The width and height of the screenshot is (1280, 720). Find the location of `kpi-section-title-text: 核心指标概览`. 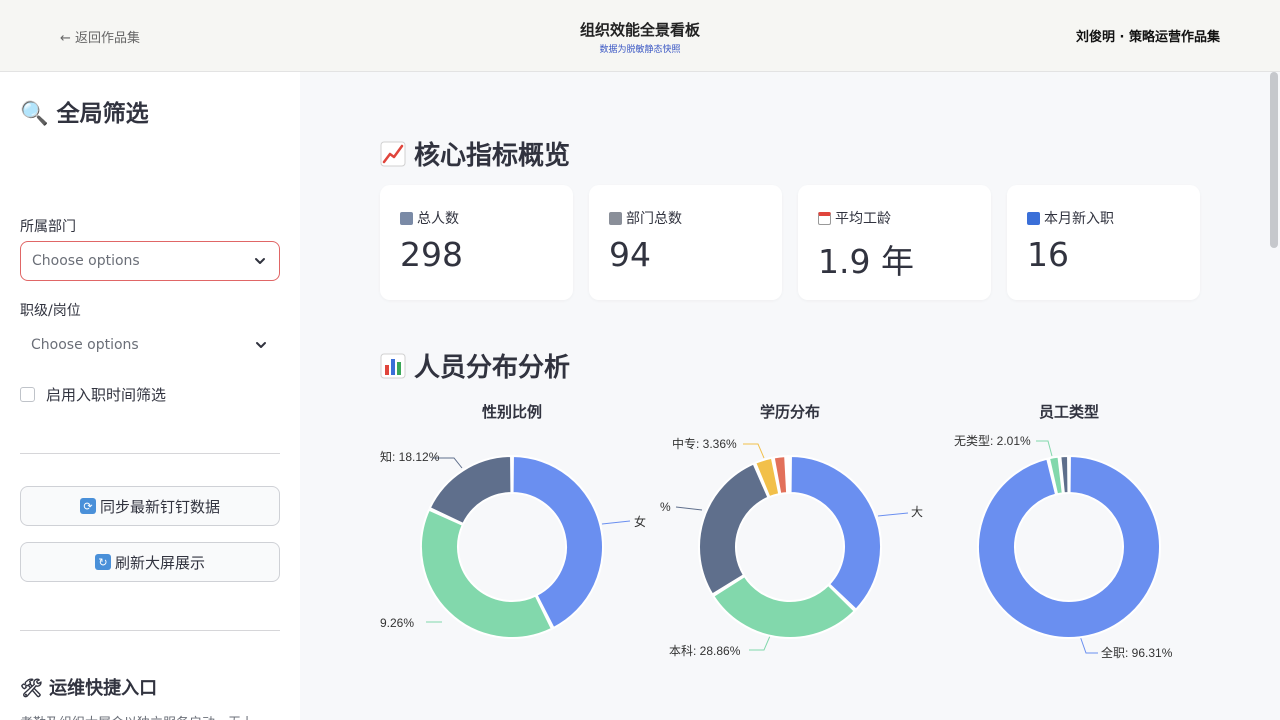

kpi-section-title-text: 核心指标概览 is located at coordinates (492, 156).